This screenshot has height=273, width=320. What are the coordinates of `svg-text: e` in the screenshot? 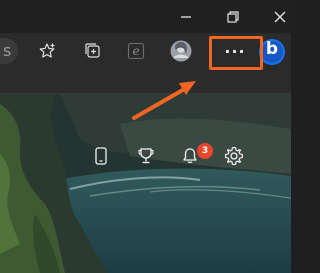 It's located at (135, 51).